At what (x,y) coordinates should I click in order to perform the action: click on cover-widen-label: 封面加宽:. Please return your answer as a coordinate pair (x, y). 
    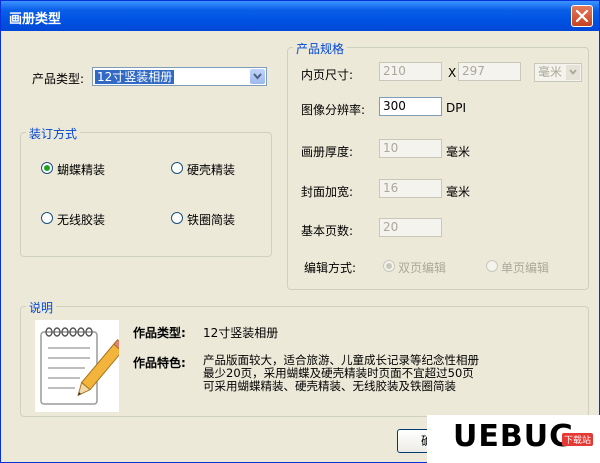
    Looking at the image, I should click on (327, 192).